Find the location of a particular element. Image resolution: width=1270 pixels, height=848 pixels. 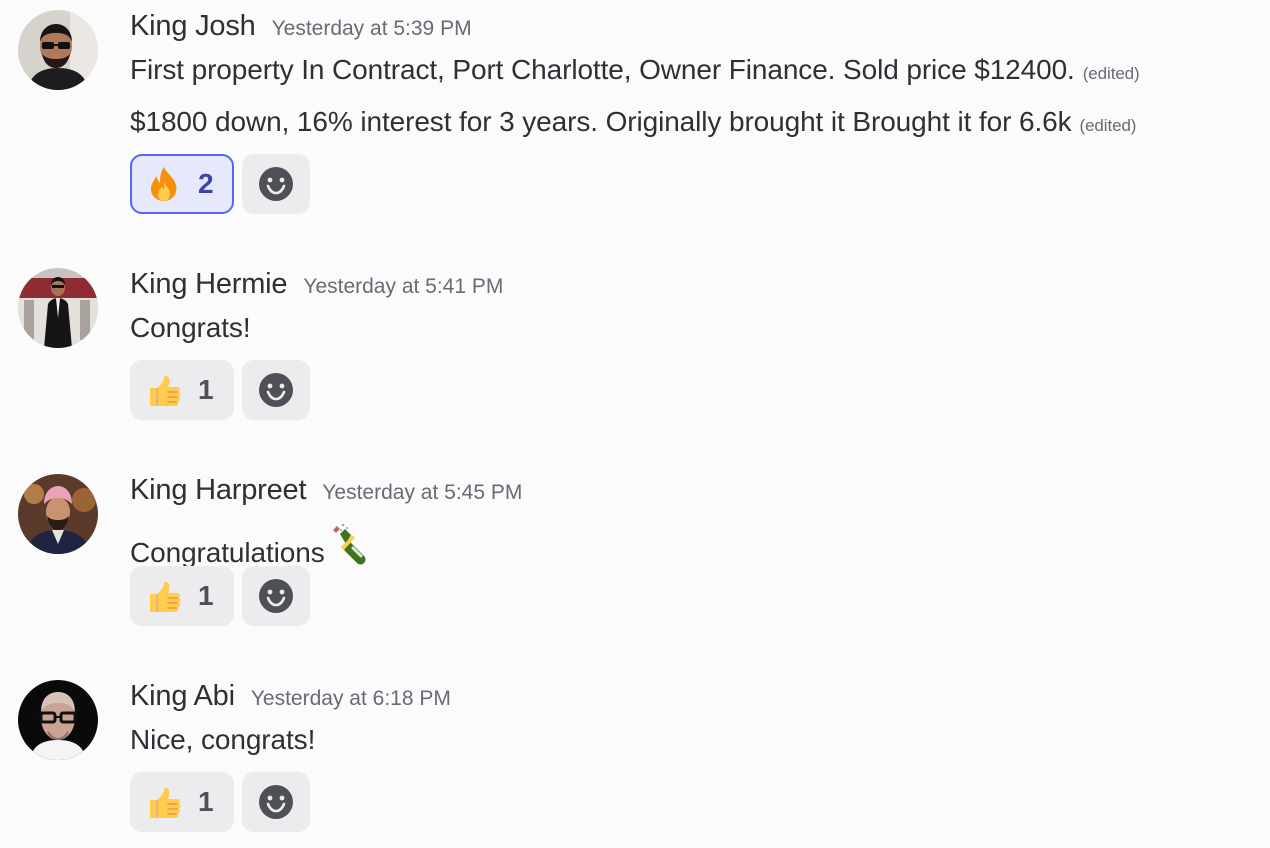

reactions-bar: 2 is located at coordinates (220, 184).